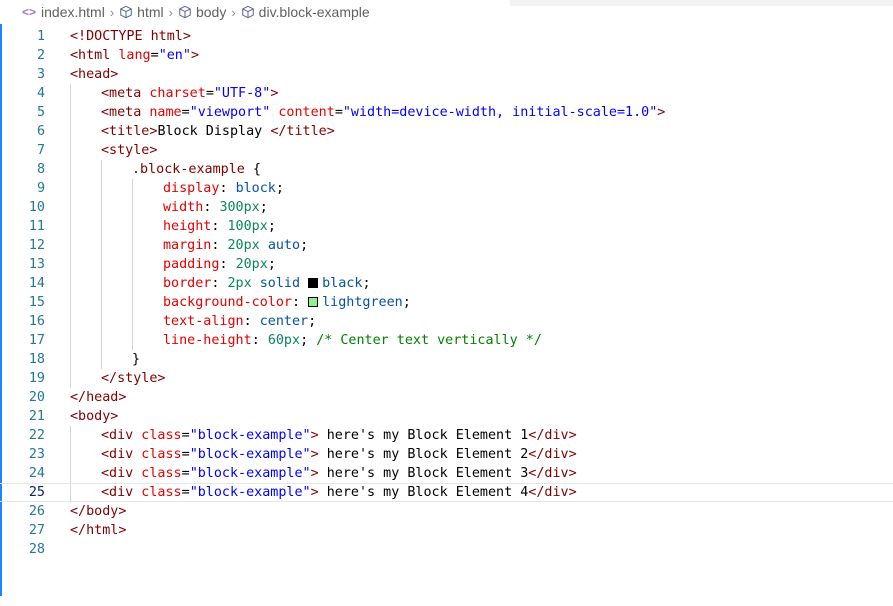 The width and height of the screenshot is (893, 606). I want to click on code-text: <html lang="en">, so click(134, 55).